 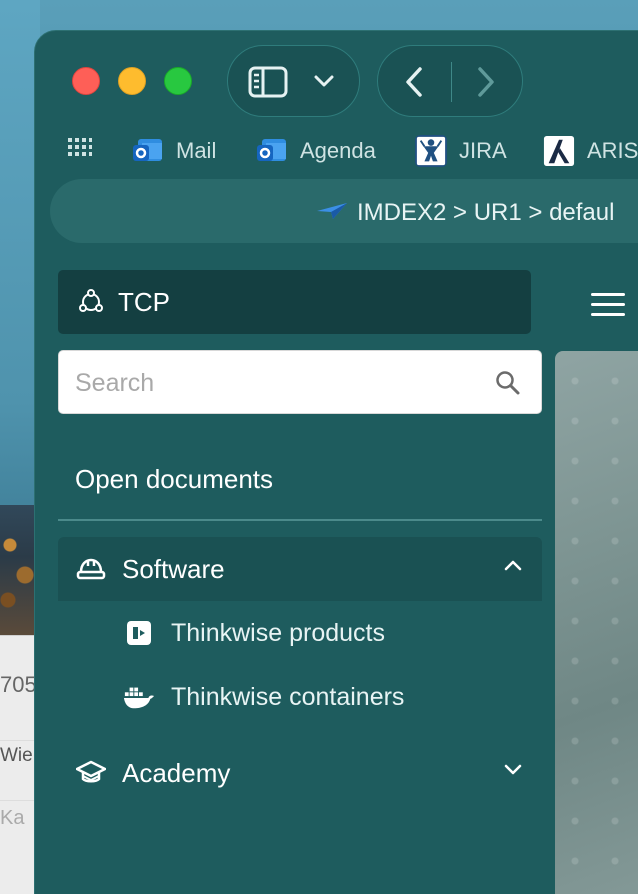 I want to click on bookmark-label: Agenda, so click(x=338, y=150).